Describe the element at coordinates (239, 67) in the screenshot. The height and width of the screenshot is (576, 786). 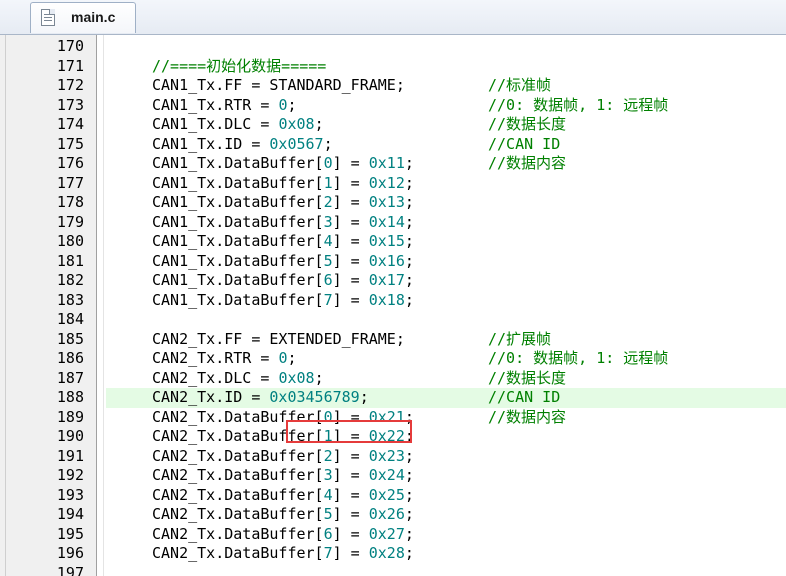
I see `code-text: //====初始化数据=====` at that location.